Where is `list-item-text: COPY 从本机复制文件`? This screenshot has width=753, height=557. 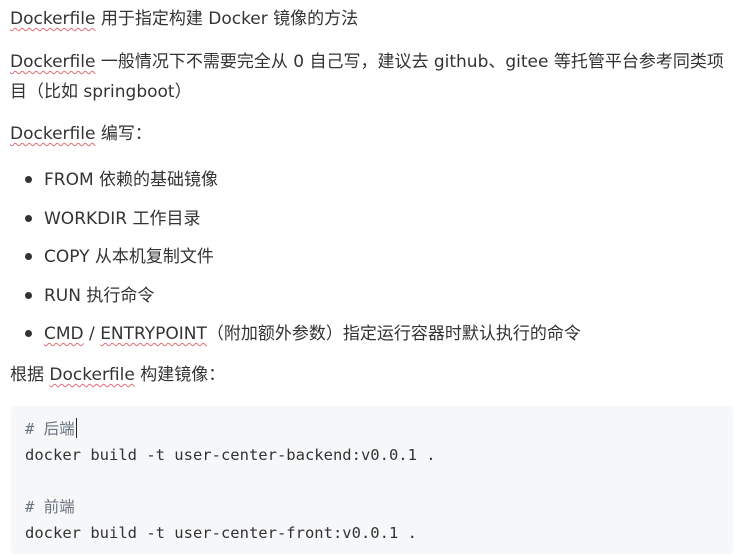
list-item-text: COPY 从本机复制文件 is located at coordinates (129, 257).